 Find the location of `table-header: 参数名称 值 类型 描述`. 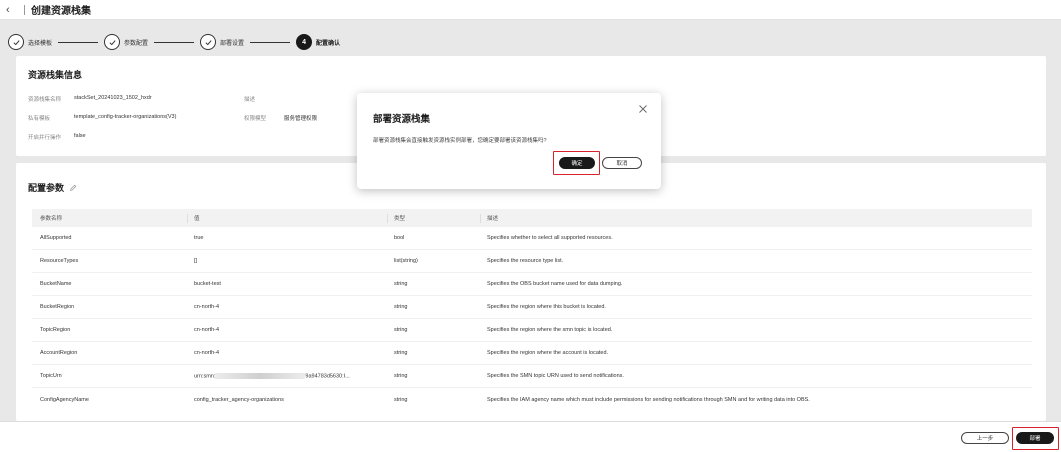

table-header: 参数名称 值 类型 描述 is located at coordinates (532, 218).